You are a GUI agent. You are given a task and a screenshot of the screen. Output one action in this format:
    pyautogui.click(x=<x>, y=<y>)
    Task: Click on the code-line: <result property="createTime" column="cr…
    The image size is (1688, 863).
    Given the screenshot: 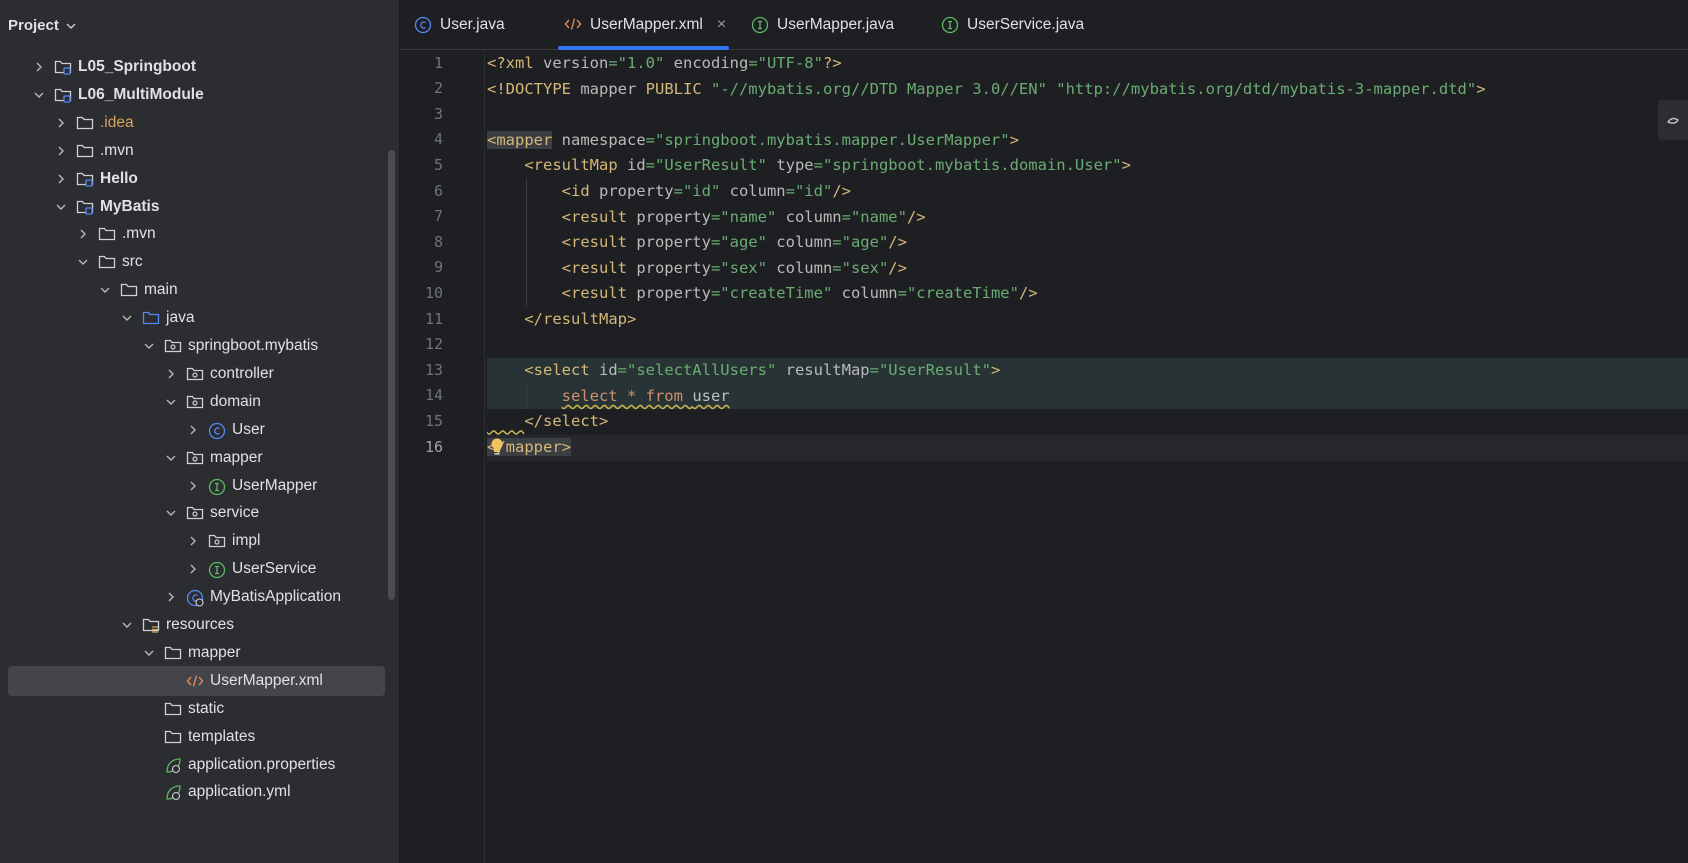 What is the action you would take?
    pyautogui.click(x=1087, y=294)
    